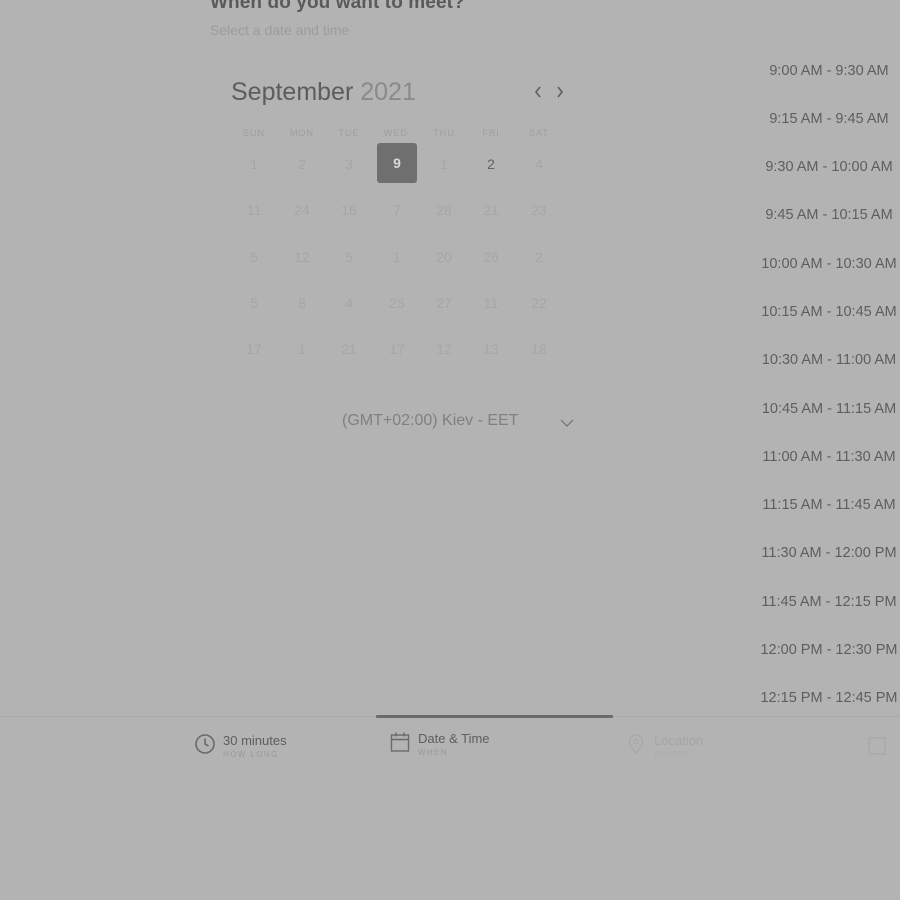  Describe the element at coordinates (397, 210) in the screenshot. I see `calendar-day: 7` at that location.